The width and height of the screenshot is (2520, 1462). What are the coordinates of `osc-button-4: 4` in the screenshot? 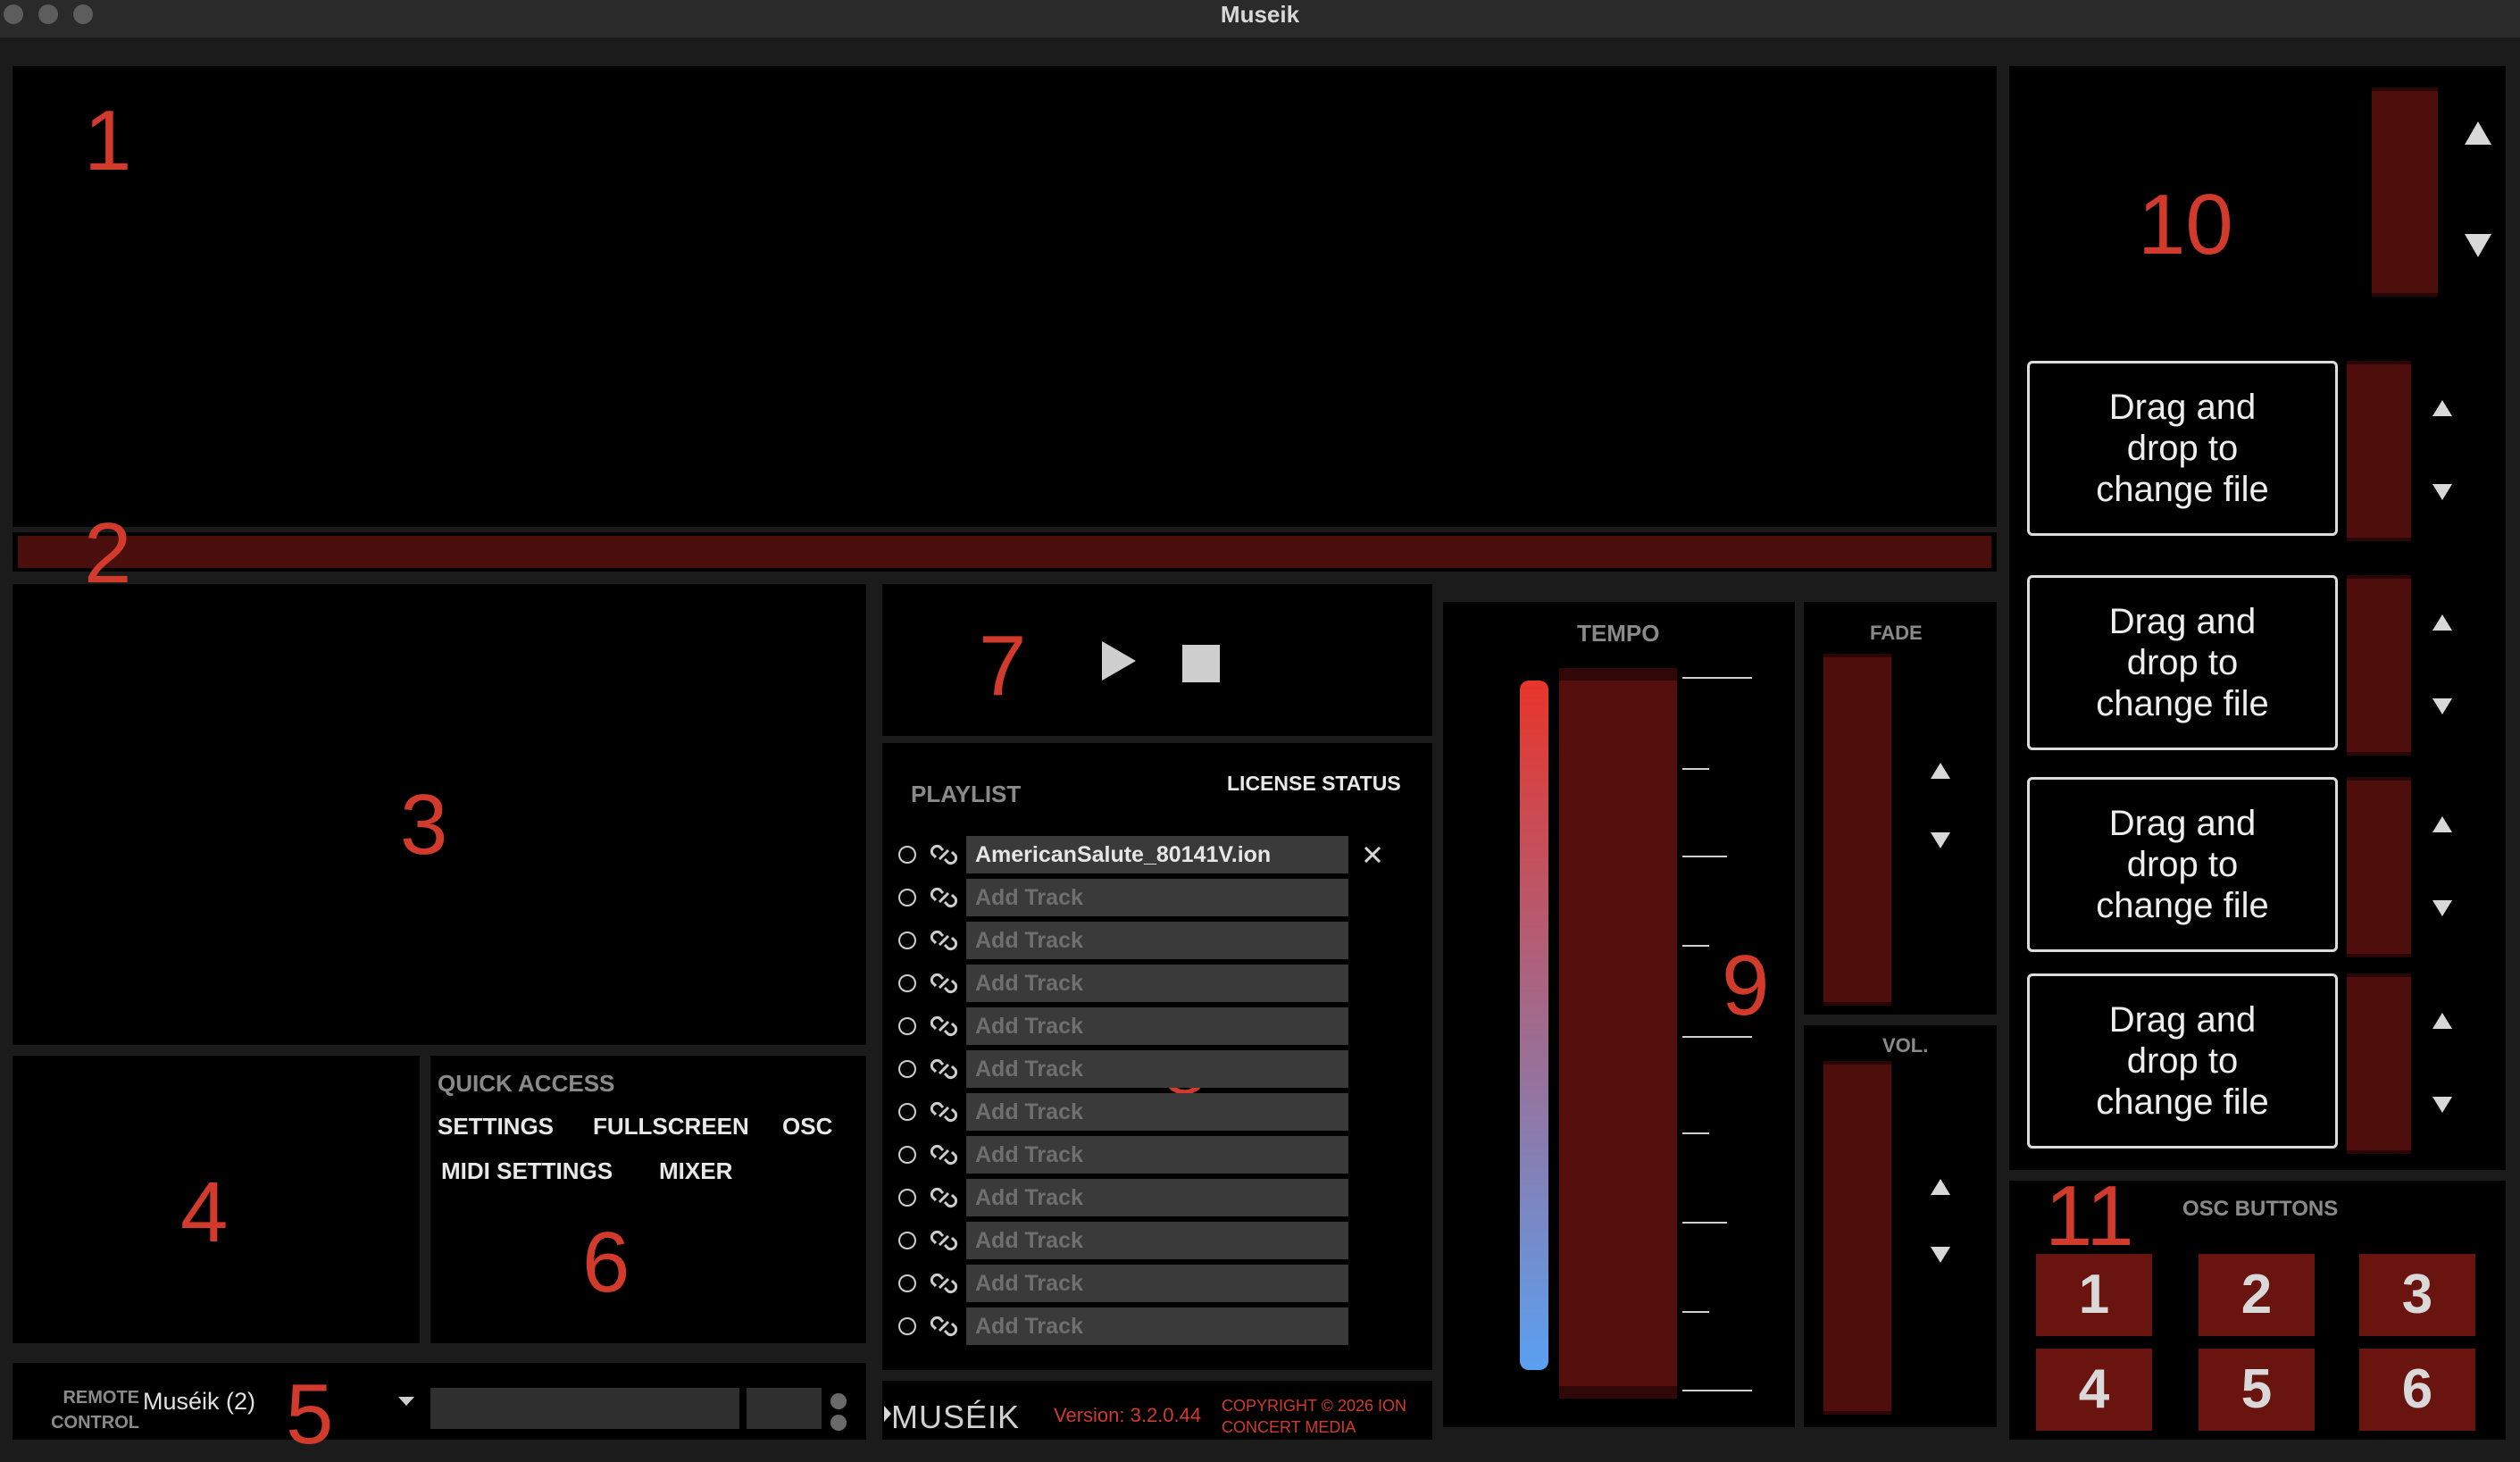 It's located at (2094, 1390).